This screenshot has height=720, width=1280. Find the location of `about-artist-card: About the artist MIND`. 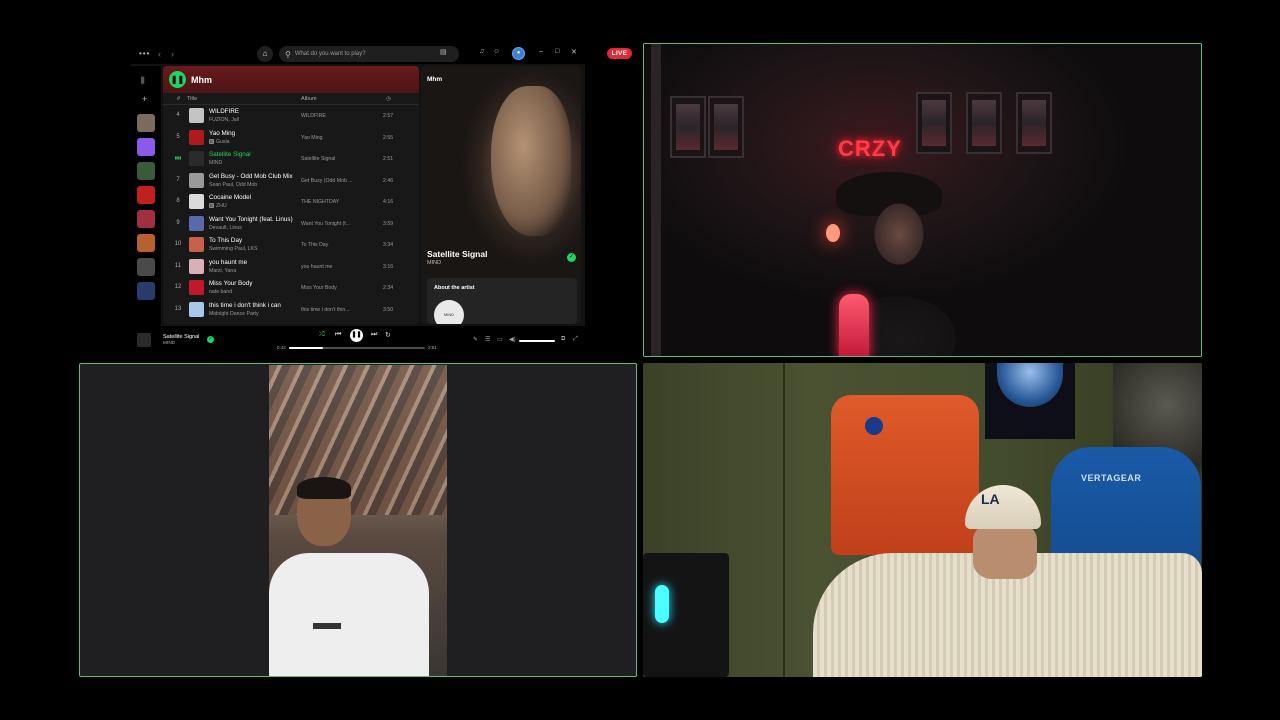

about-artist-card: About the artist MIND is located at coordinates (502, 301).